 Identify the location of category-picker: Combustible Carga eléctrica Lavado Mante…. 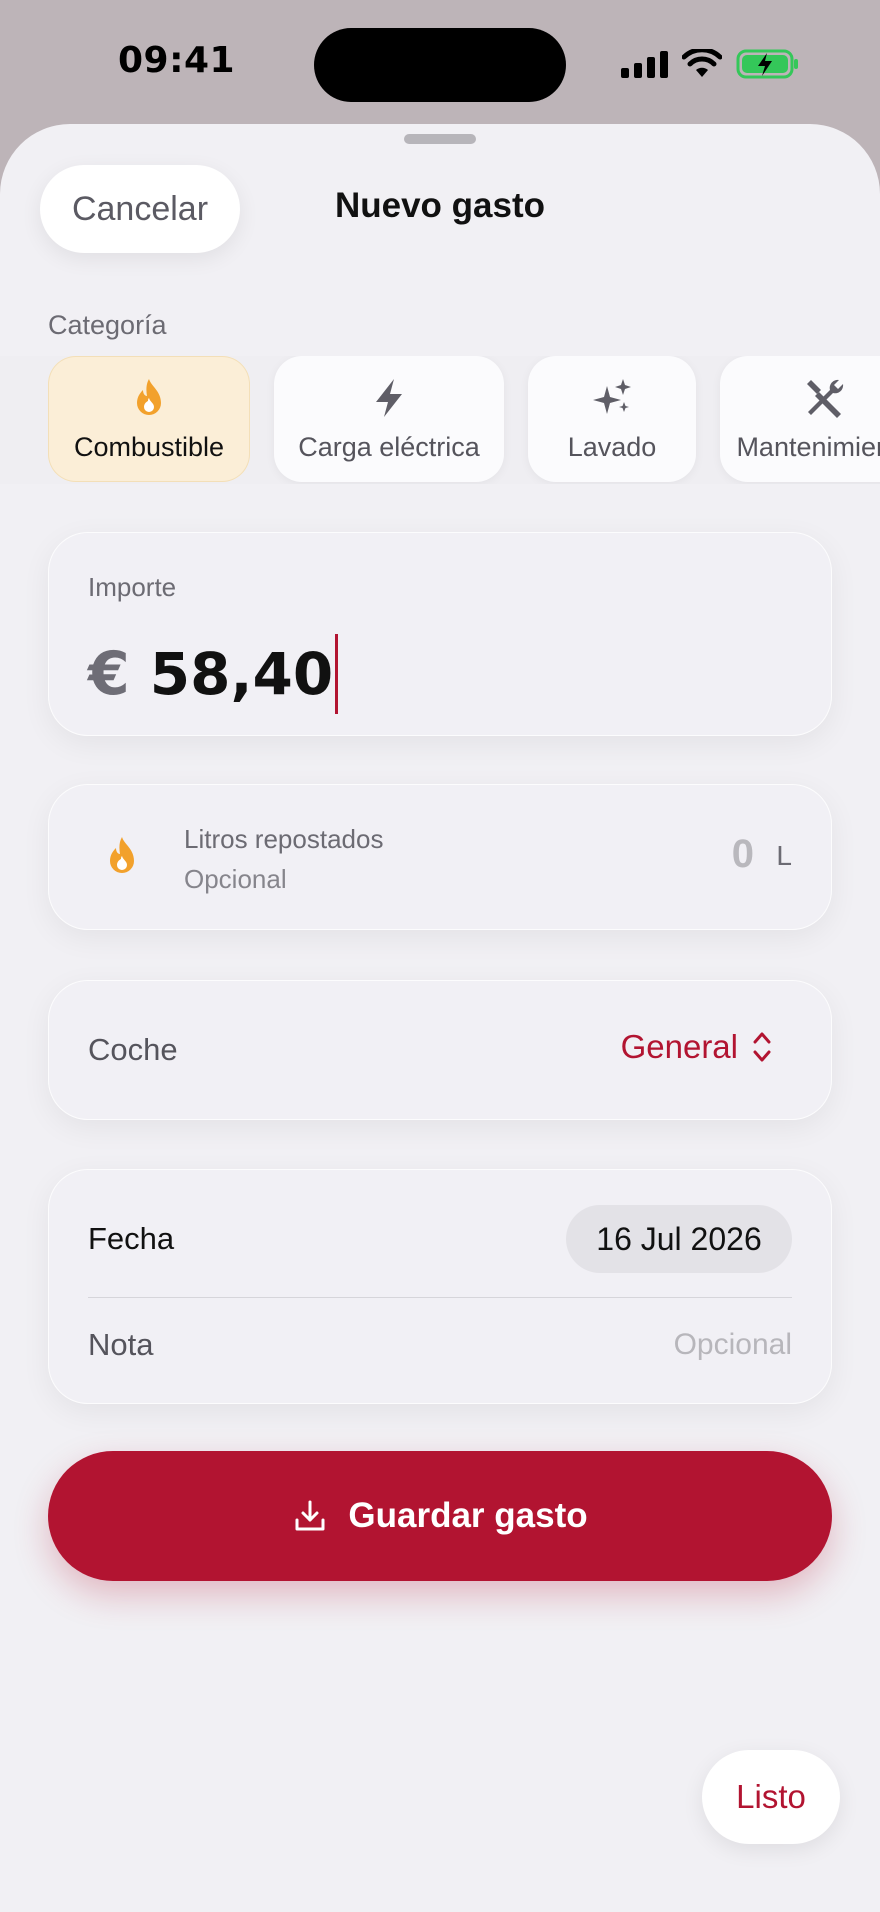
(440, 420).